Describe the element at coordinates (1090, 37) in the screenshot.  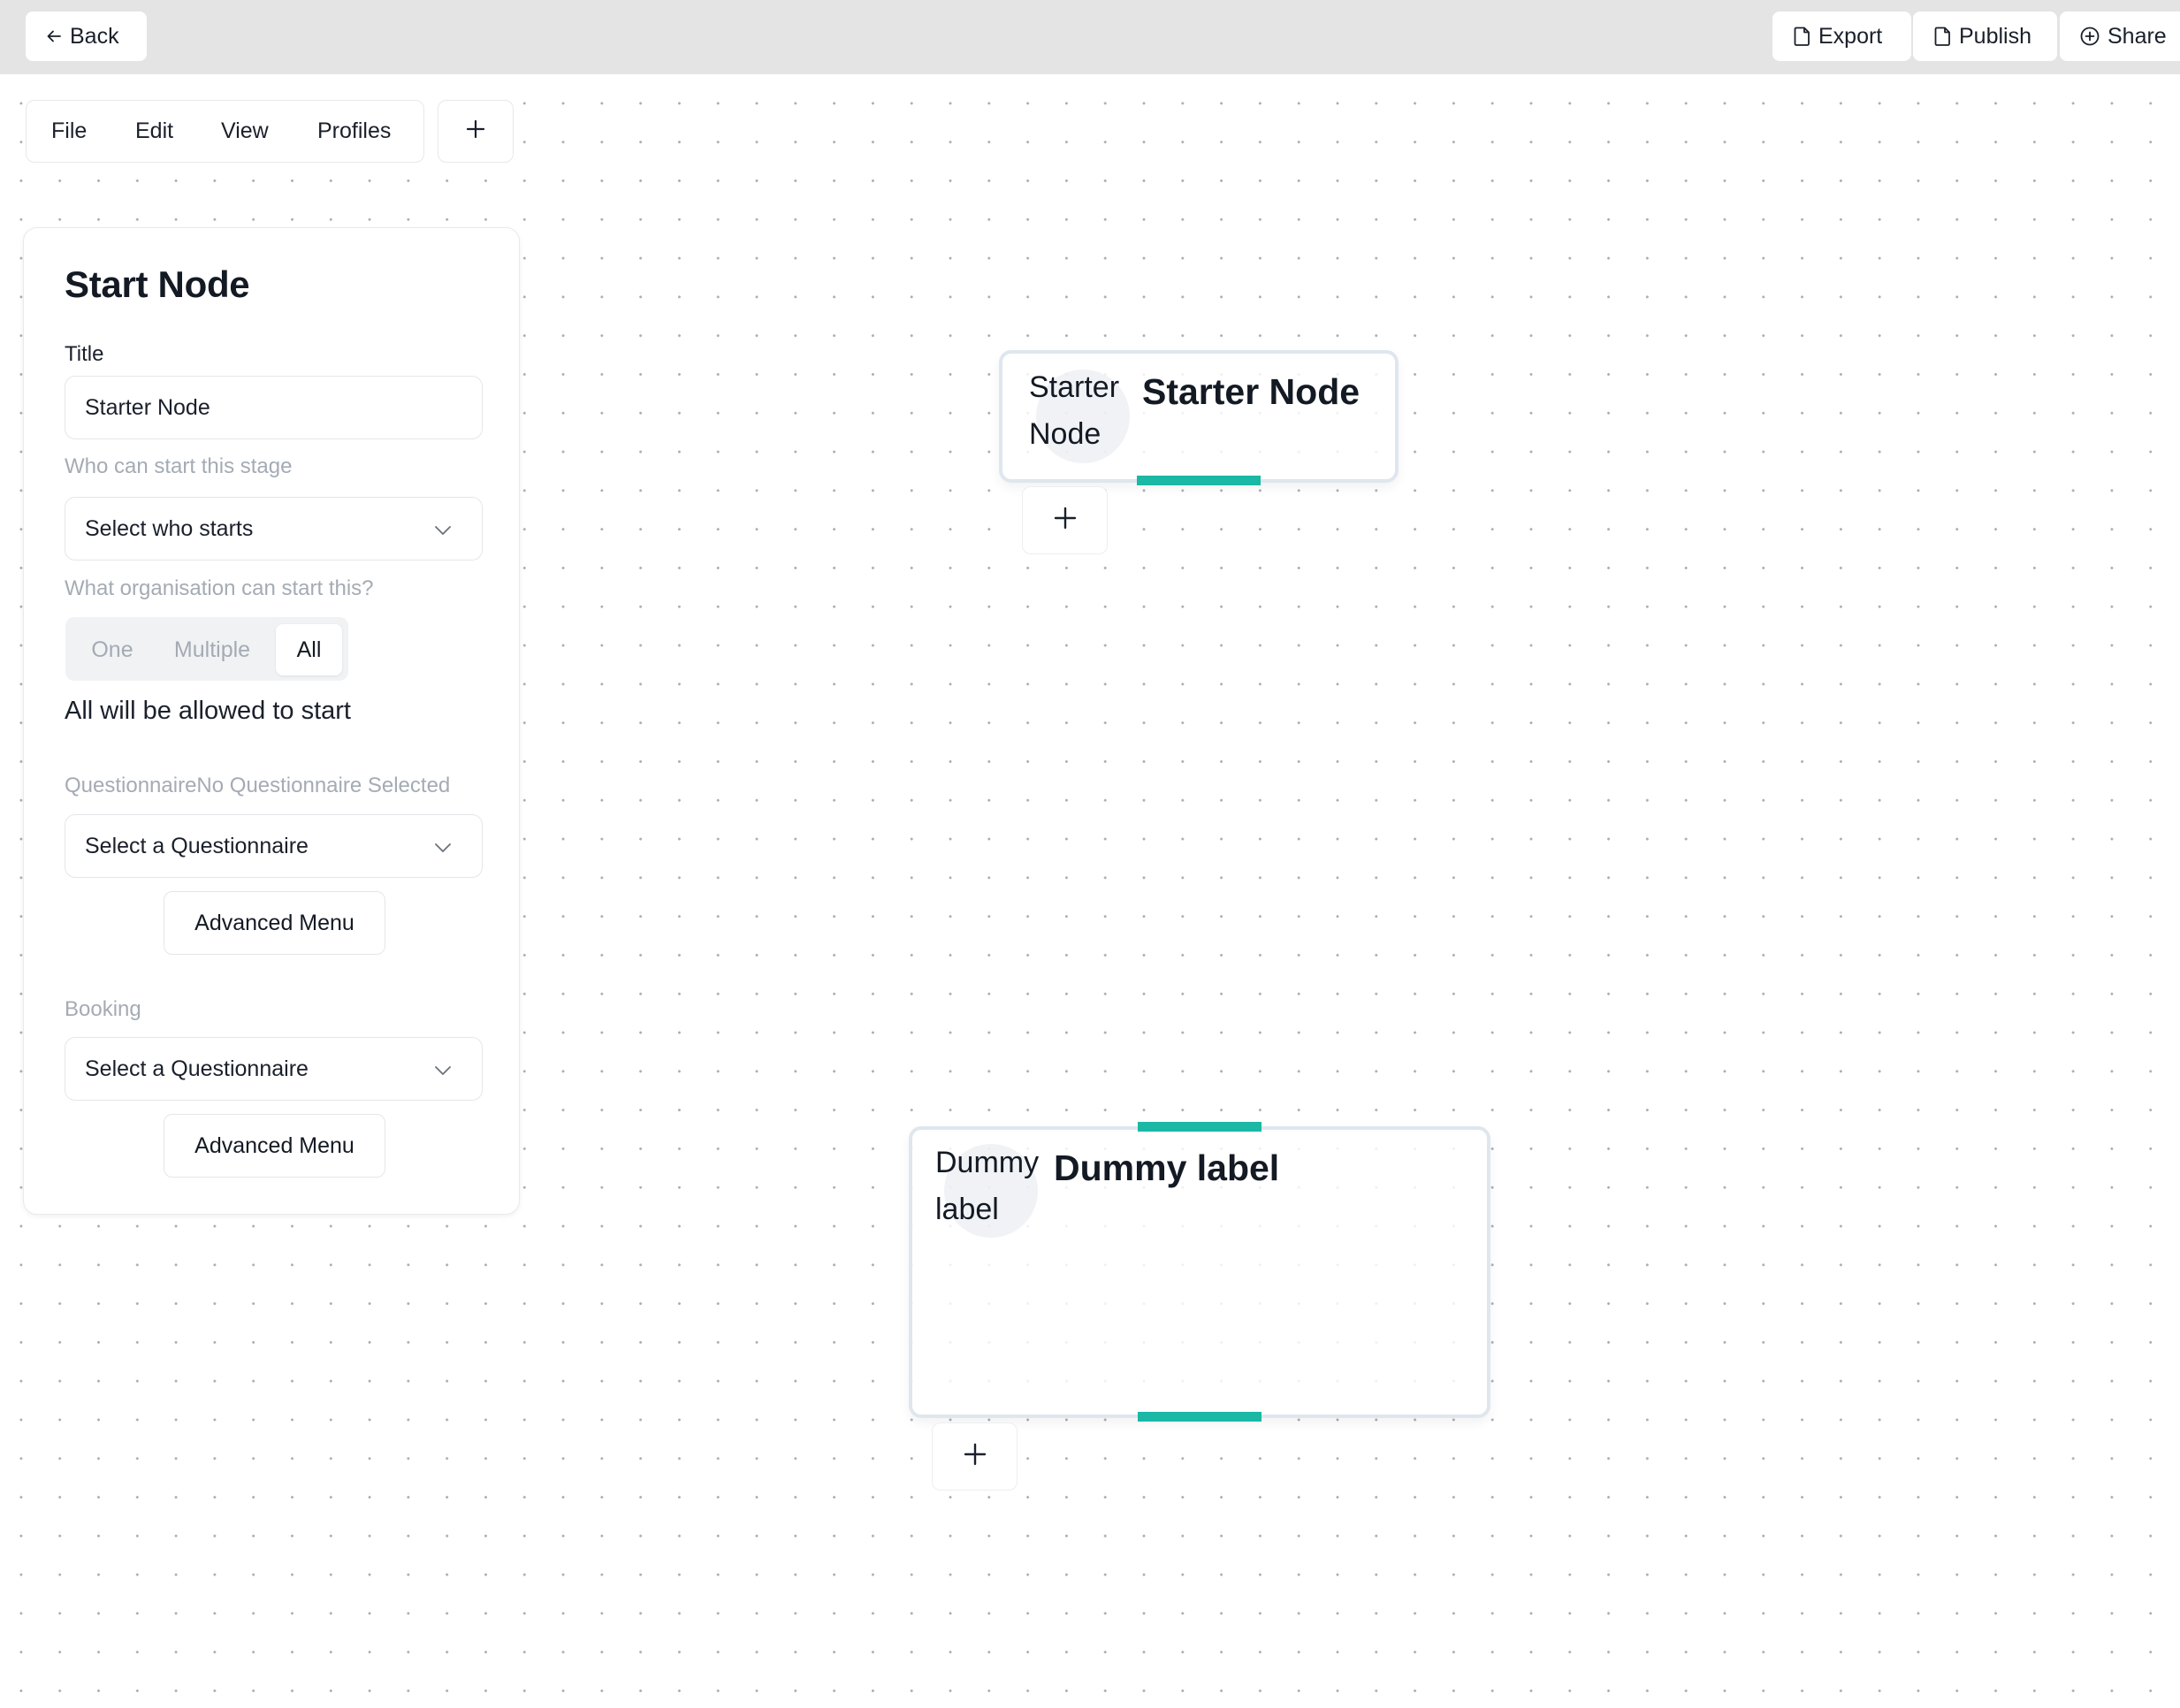
I see `top-header: Back Export Publish Share` at that location.